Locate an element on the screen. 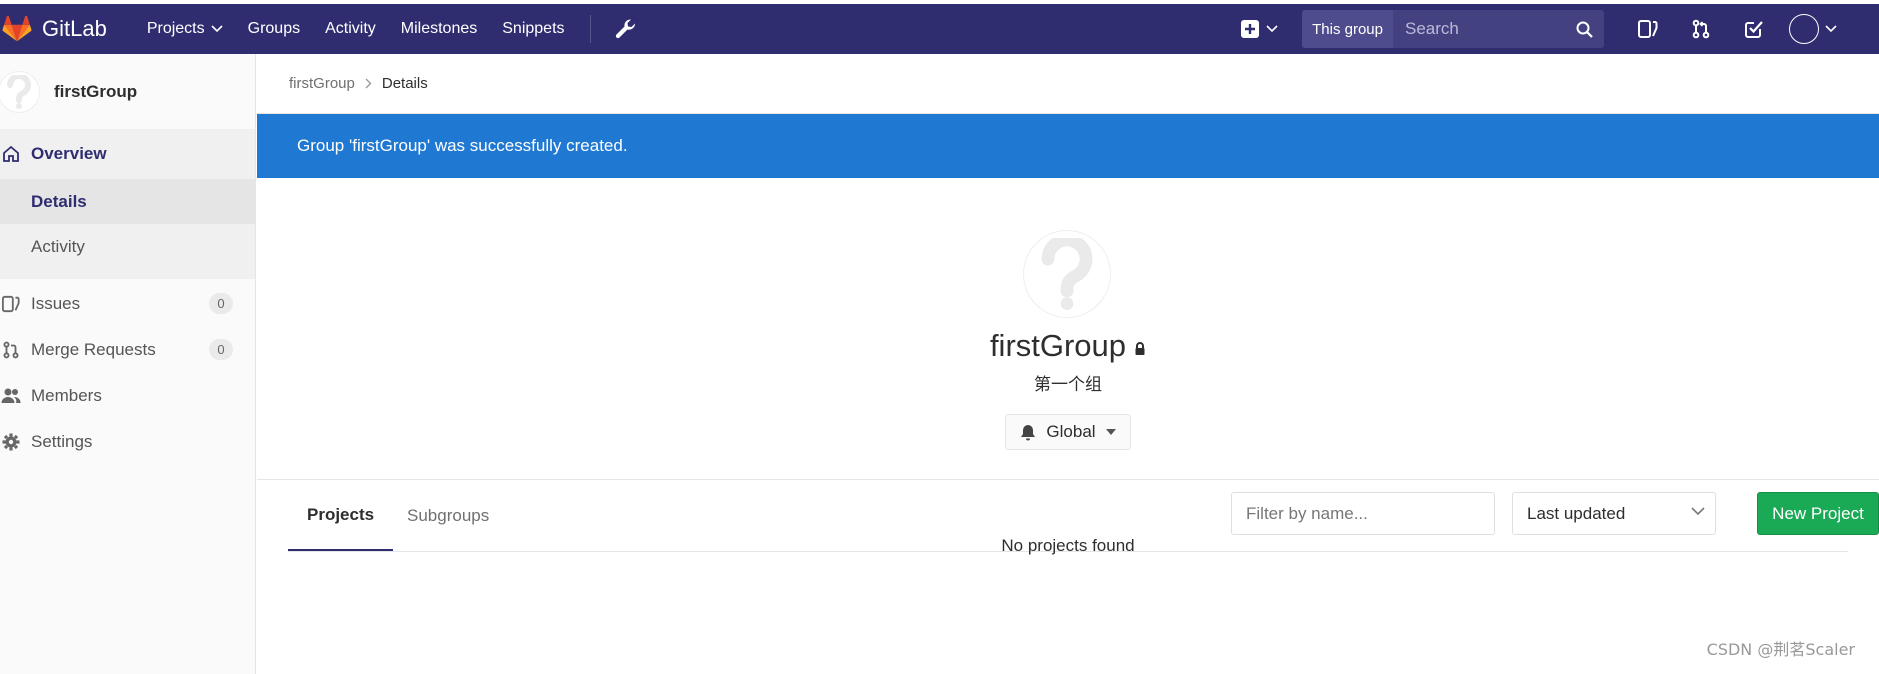  breadcrumb-current: Details is located at coordinates (405, 83).